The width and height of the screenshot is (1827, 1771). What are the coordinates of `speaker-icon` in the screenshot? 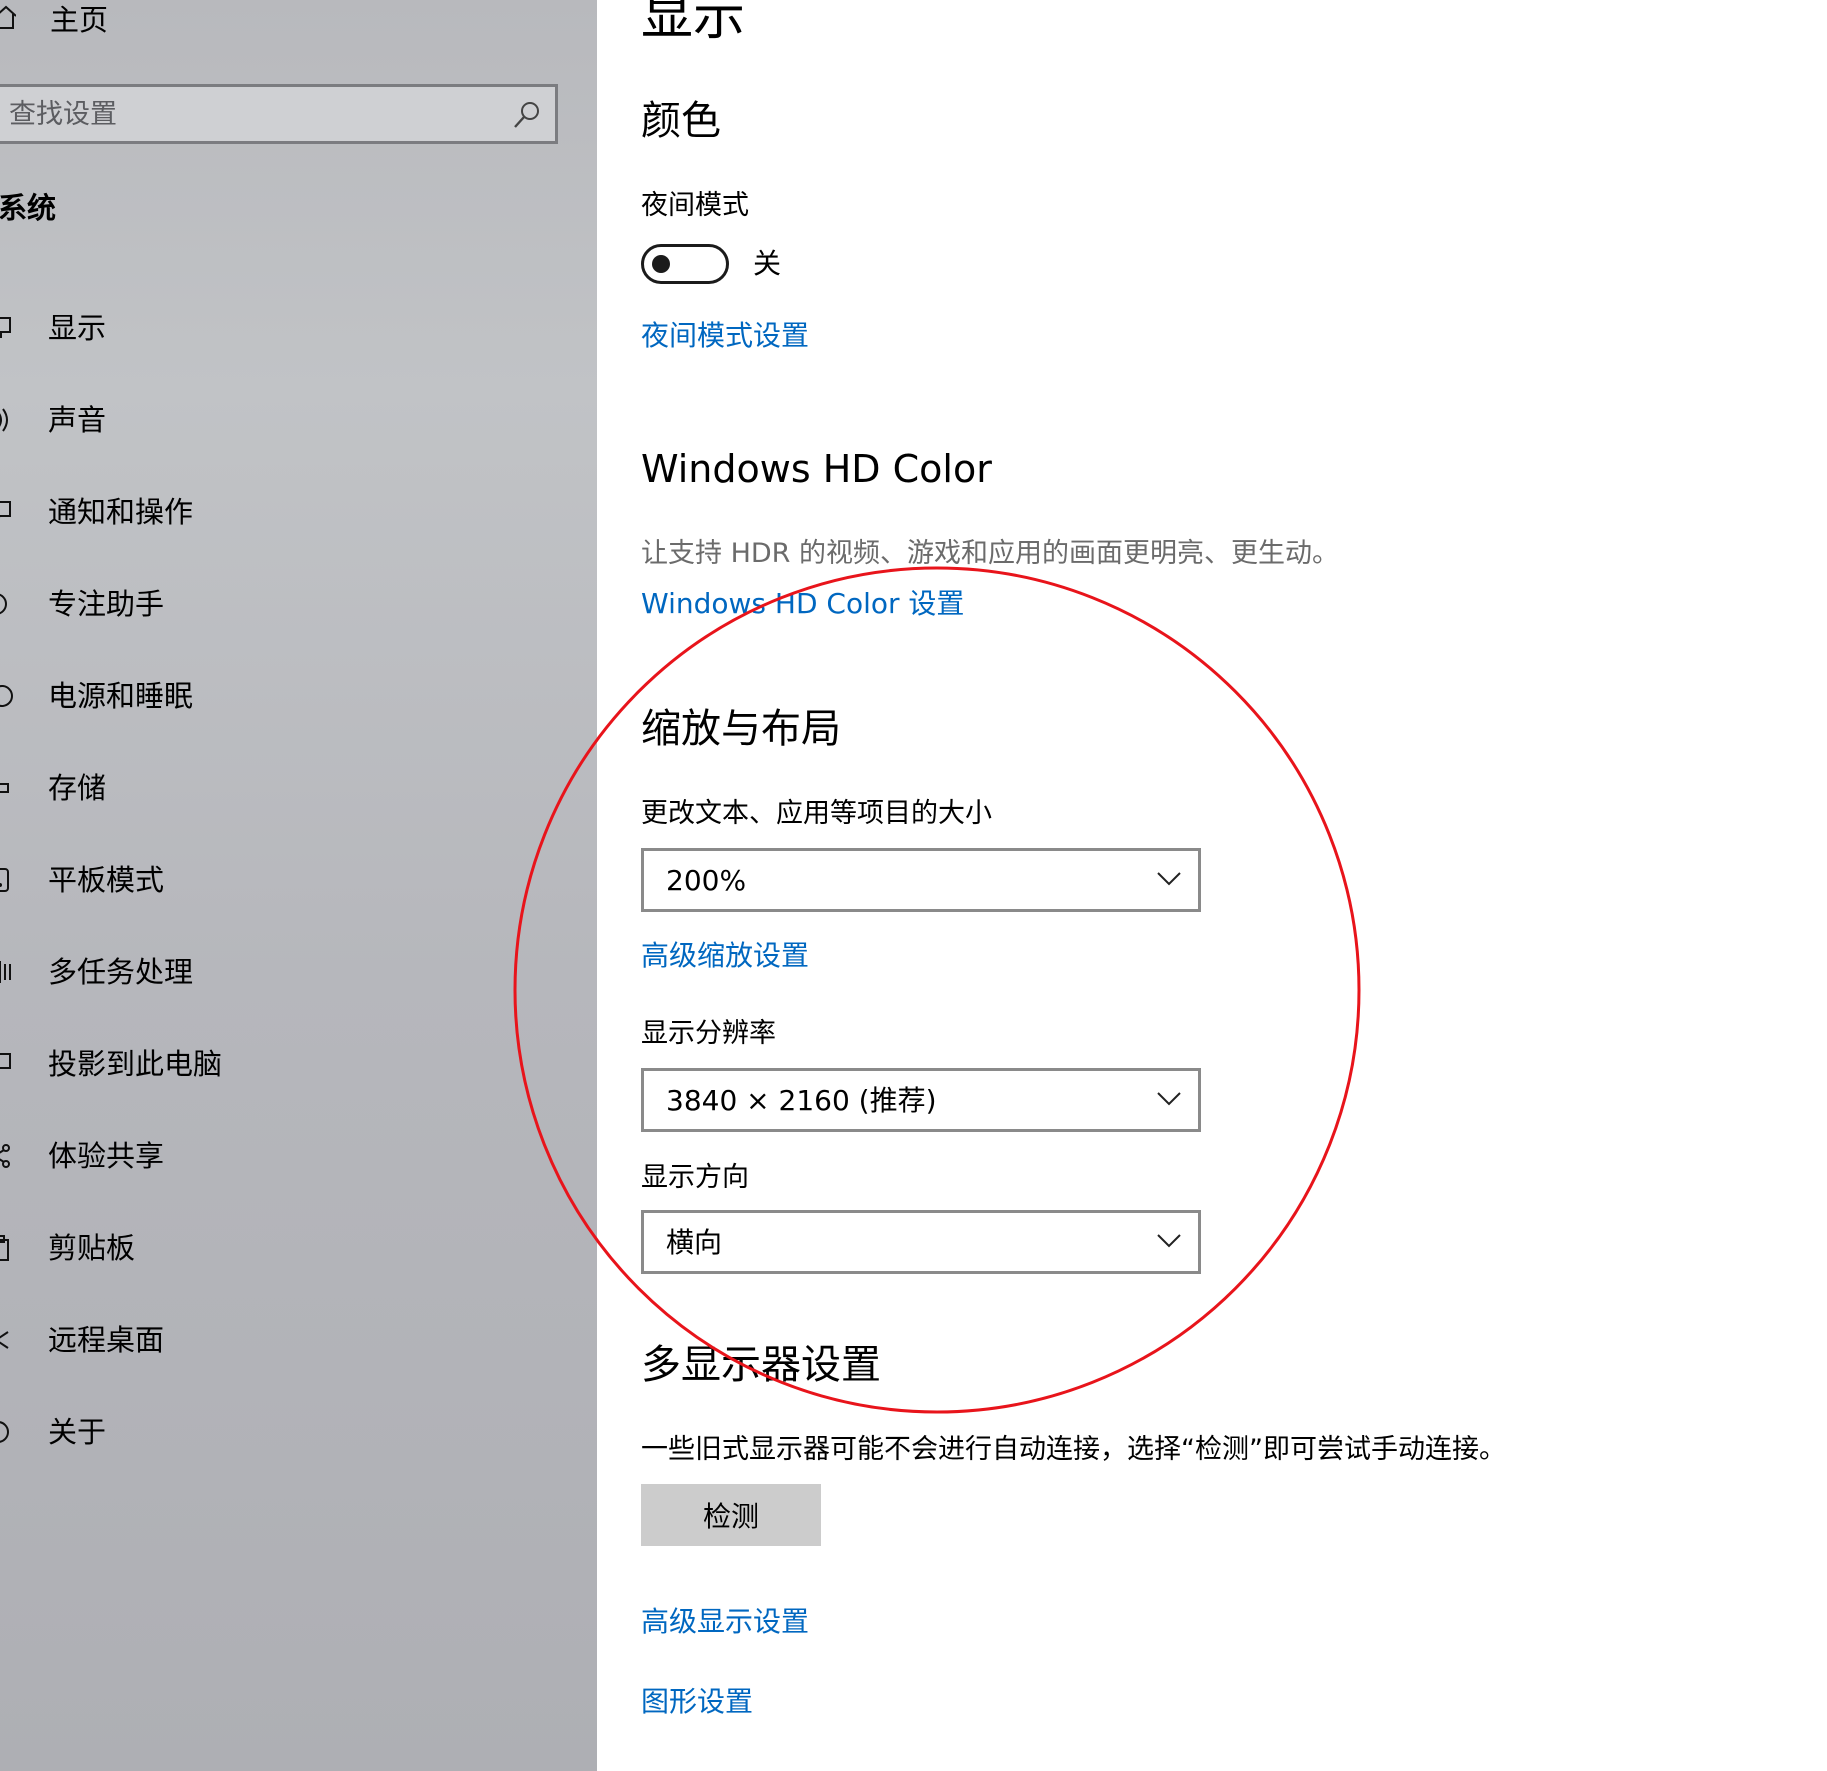 It's located at (4, 420).